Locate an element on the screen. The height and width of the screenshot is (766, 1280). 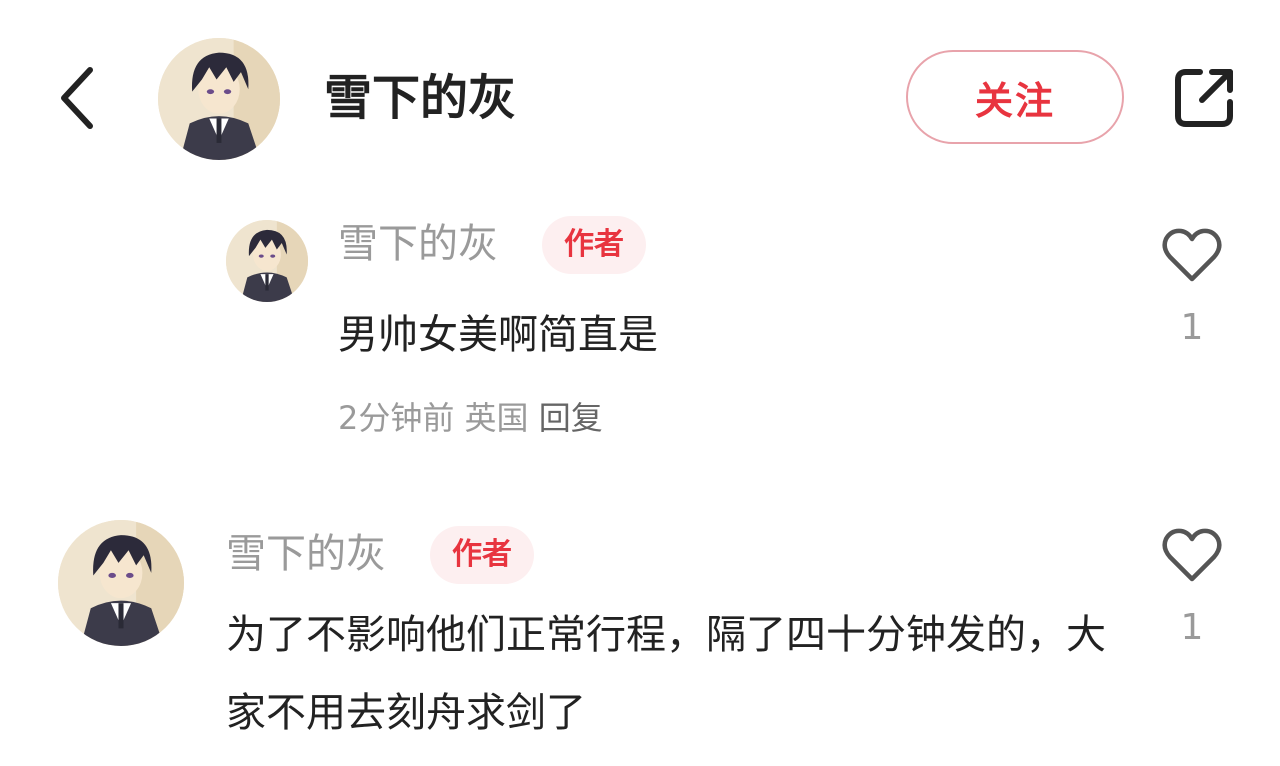
share-button is located at coordinates (1204, 98).